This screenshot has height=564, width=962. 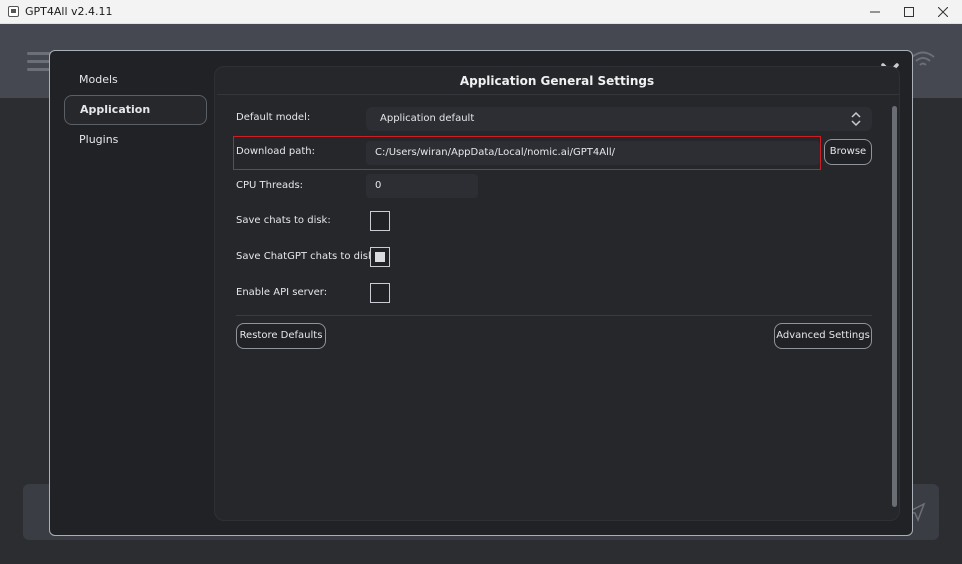 I want to click on scrollbar, so click(x=894, y=306).